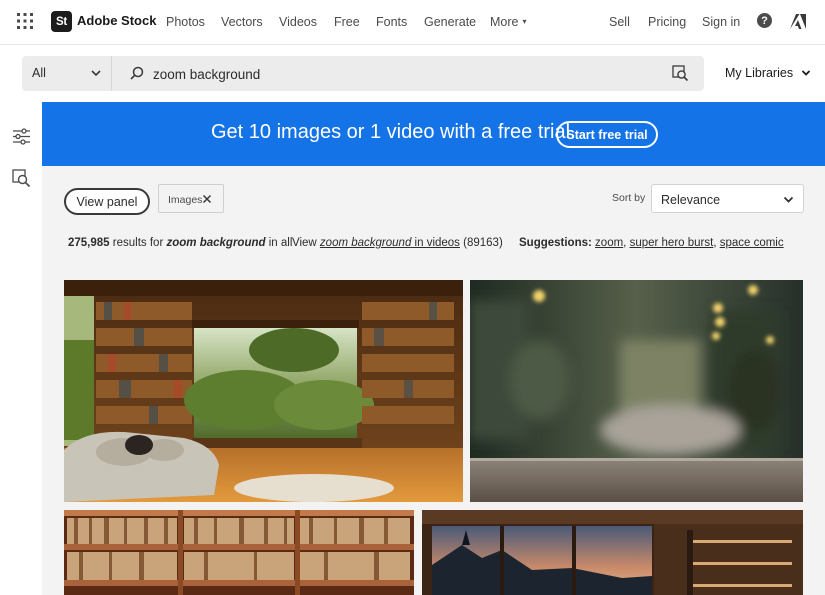 The image size is (825, 595). What do you see at coordinates (89, 243) in the screenshot?
I see `results-count: 275,985` at bounding box center [89, 243].